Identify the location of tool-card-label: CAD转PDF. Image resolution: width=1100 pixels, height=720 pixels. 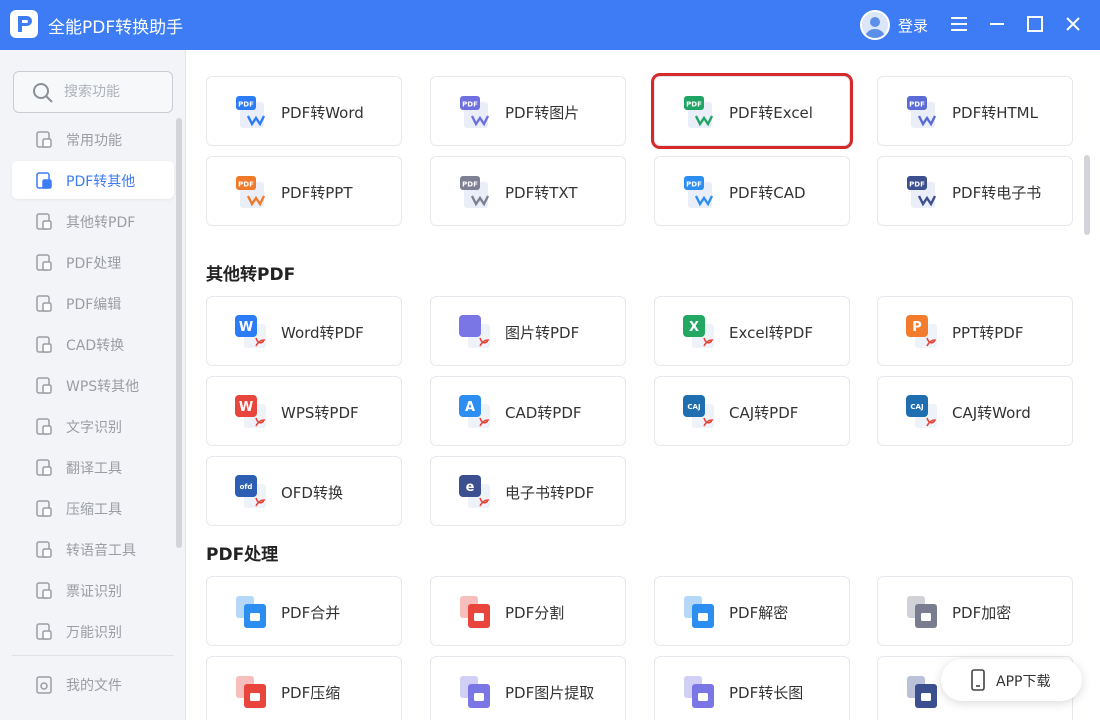
(543, 413).